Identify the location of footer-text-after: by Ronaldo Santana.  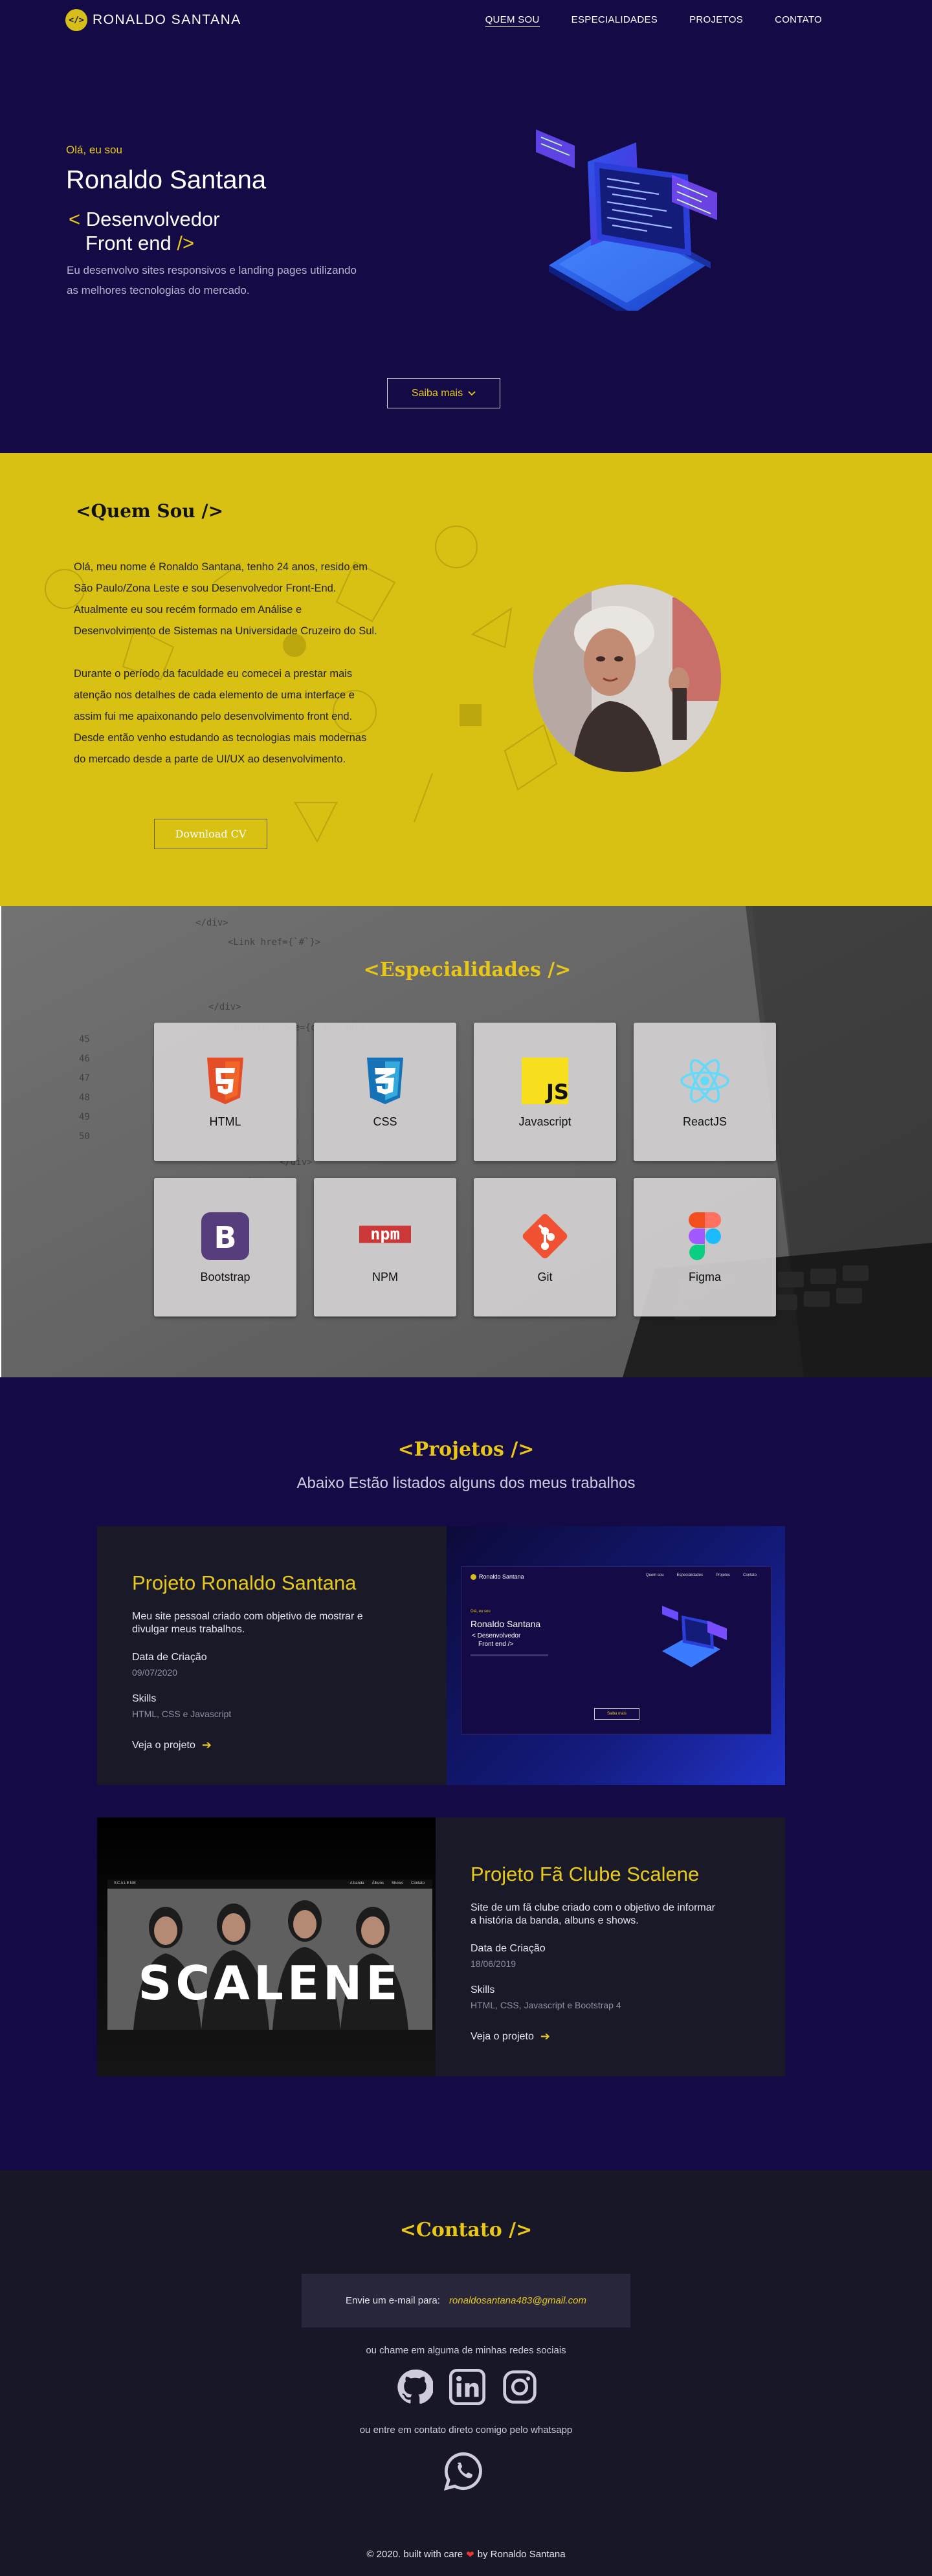
(521, 2554).